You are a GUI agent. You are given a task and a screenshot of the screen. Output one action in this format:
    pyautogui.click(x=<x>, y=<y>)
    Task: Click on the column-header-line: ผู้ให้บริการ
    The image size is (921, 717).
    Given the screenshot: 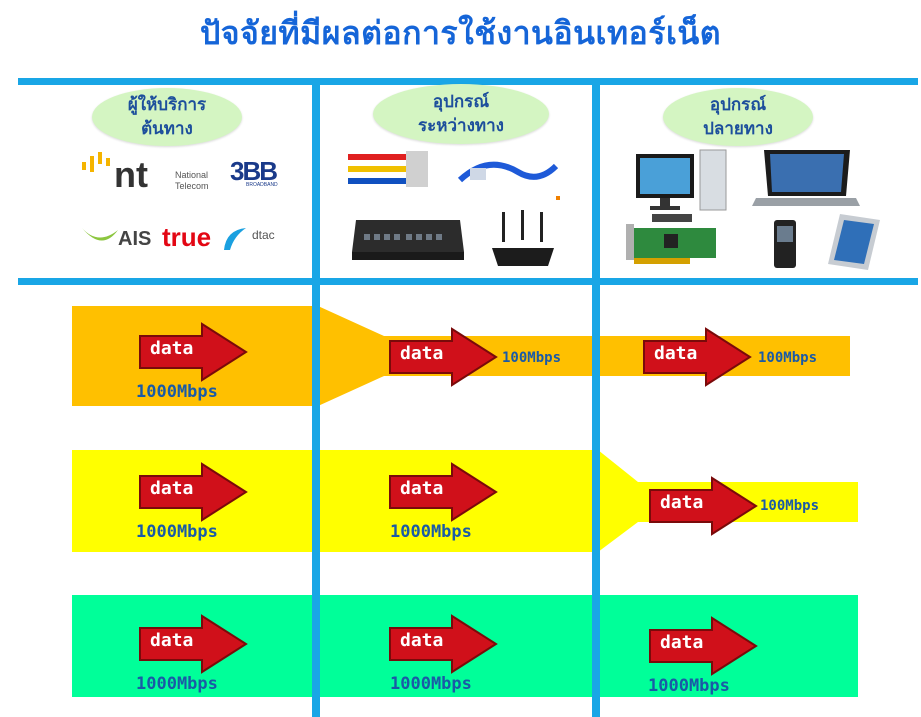 What is the action you would take?
    pyautogui.click(x=167, y=105)
    